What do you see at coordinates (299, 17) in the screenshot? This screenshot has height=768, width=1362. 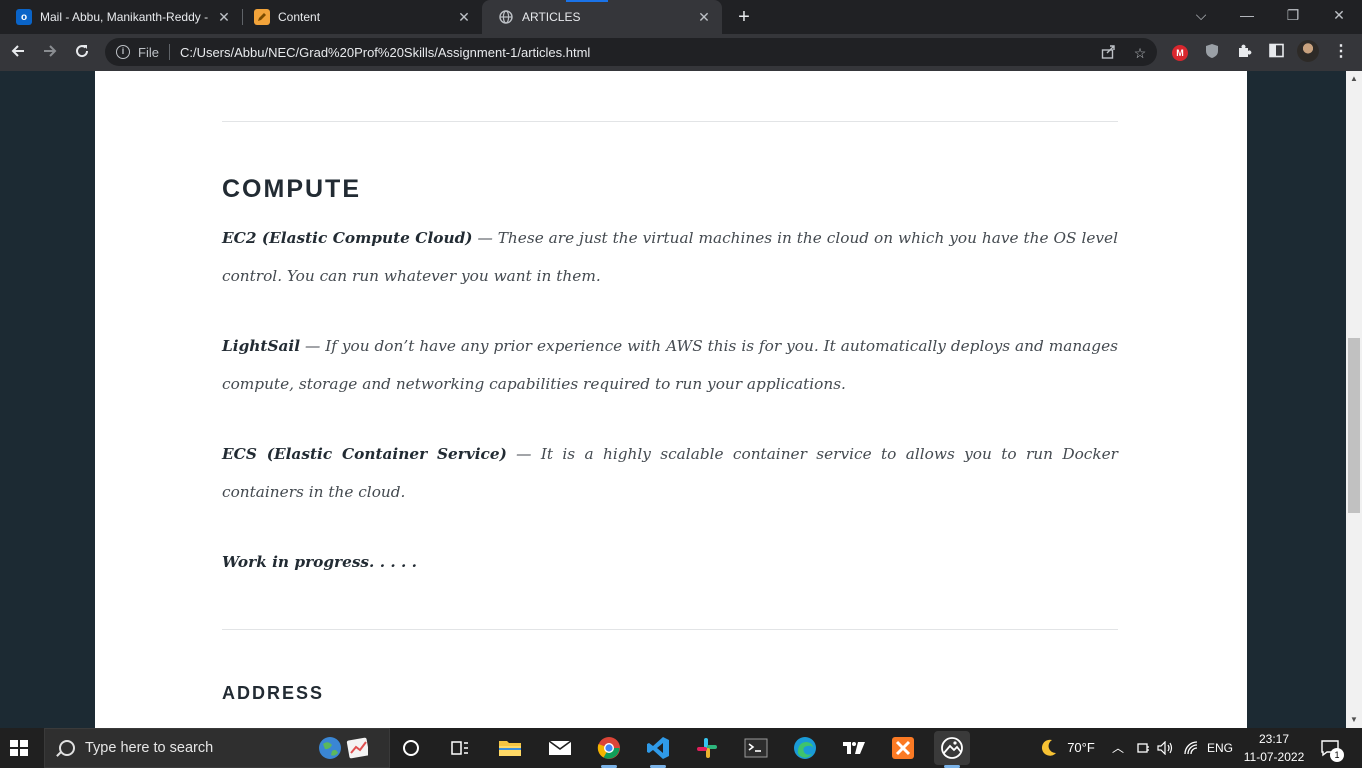 I see `tab-title: Content` at bounding box center [299, 17].